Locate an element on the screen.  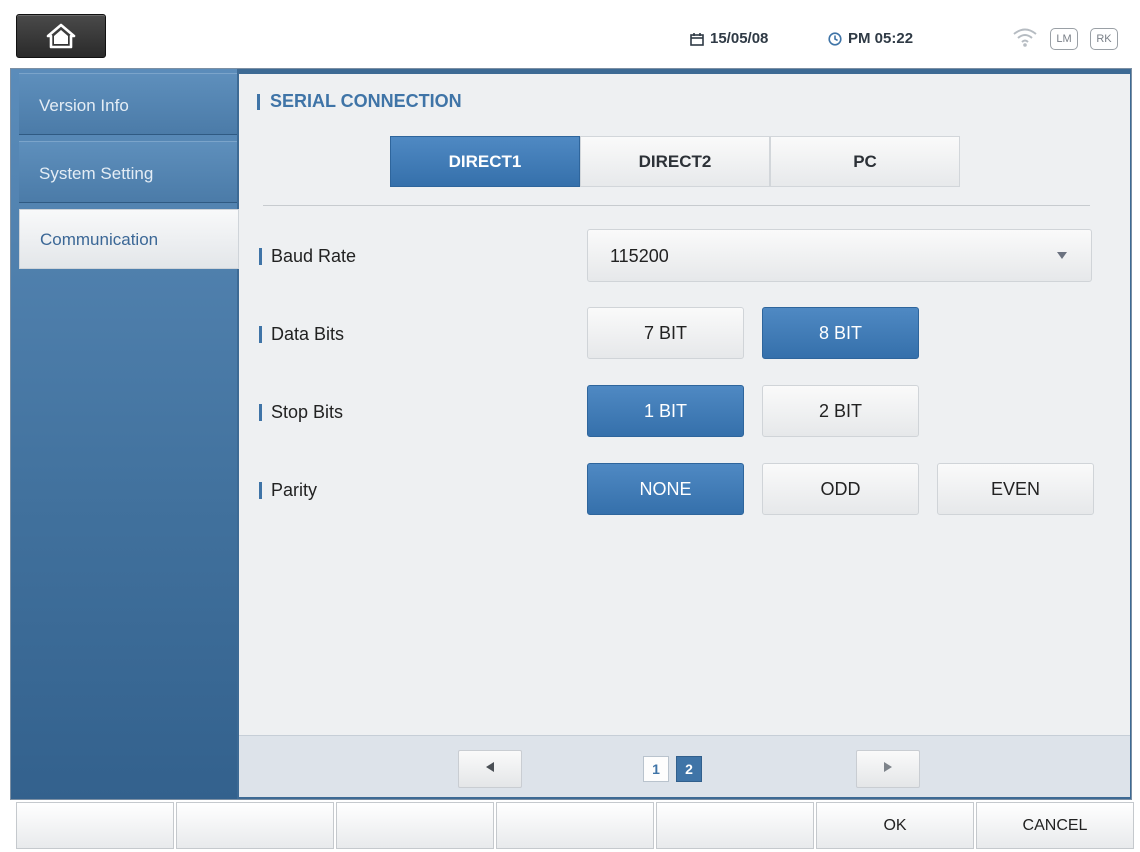
connection-tabs: DIRECT1 DIRECT2 PC is located at coordinates (675, 161).